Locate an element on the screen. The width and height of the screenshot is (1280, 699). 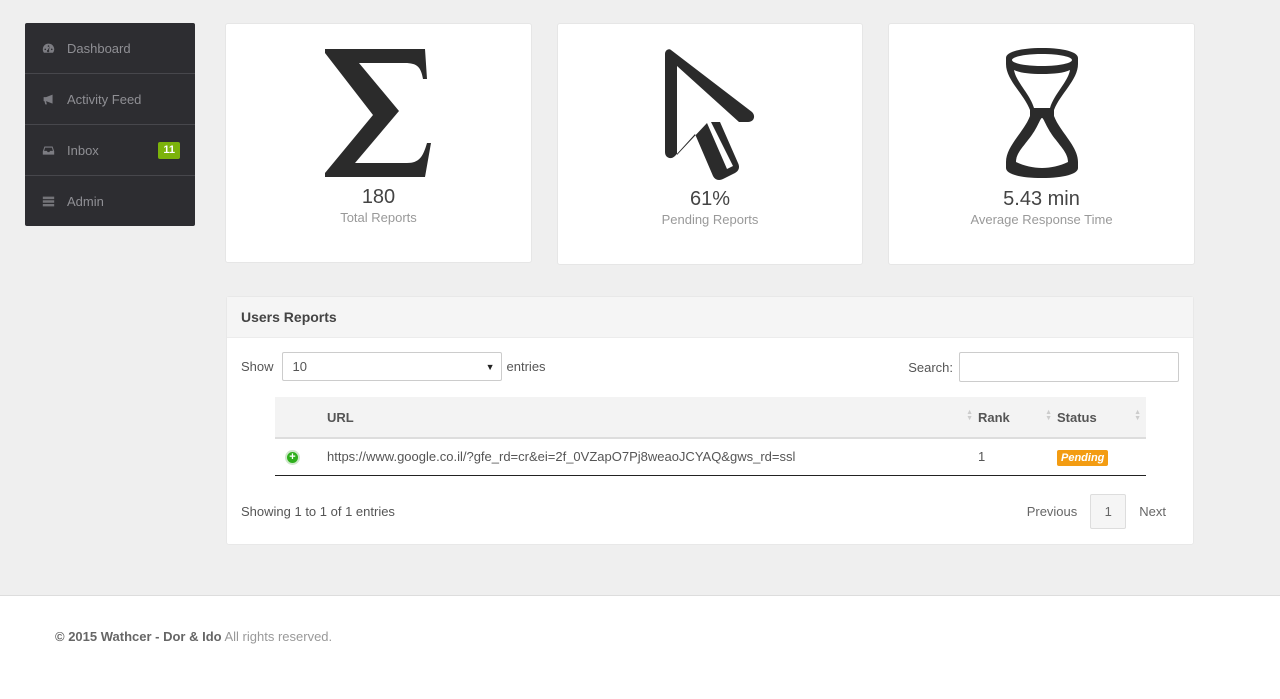
inbox-count-badge: 11 is located at coordinates (169, 150).